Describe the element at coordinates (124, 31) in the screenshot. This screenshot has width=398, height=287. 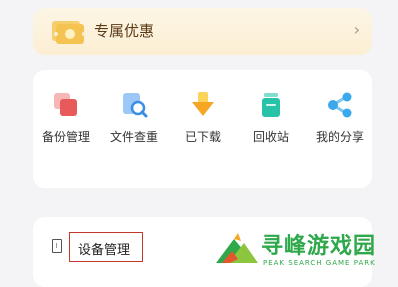
I see `exclusive-offers-label: 专属优惠` at that location.